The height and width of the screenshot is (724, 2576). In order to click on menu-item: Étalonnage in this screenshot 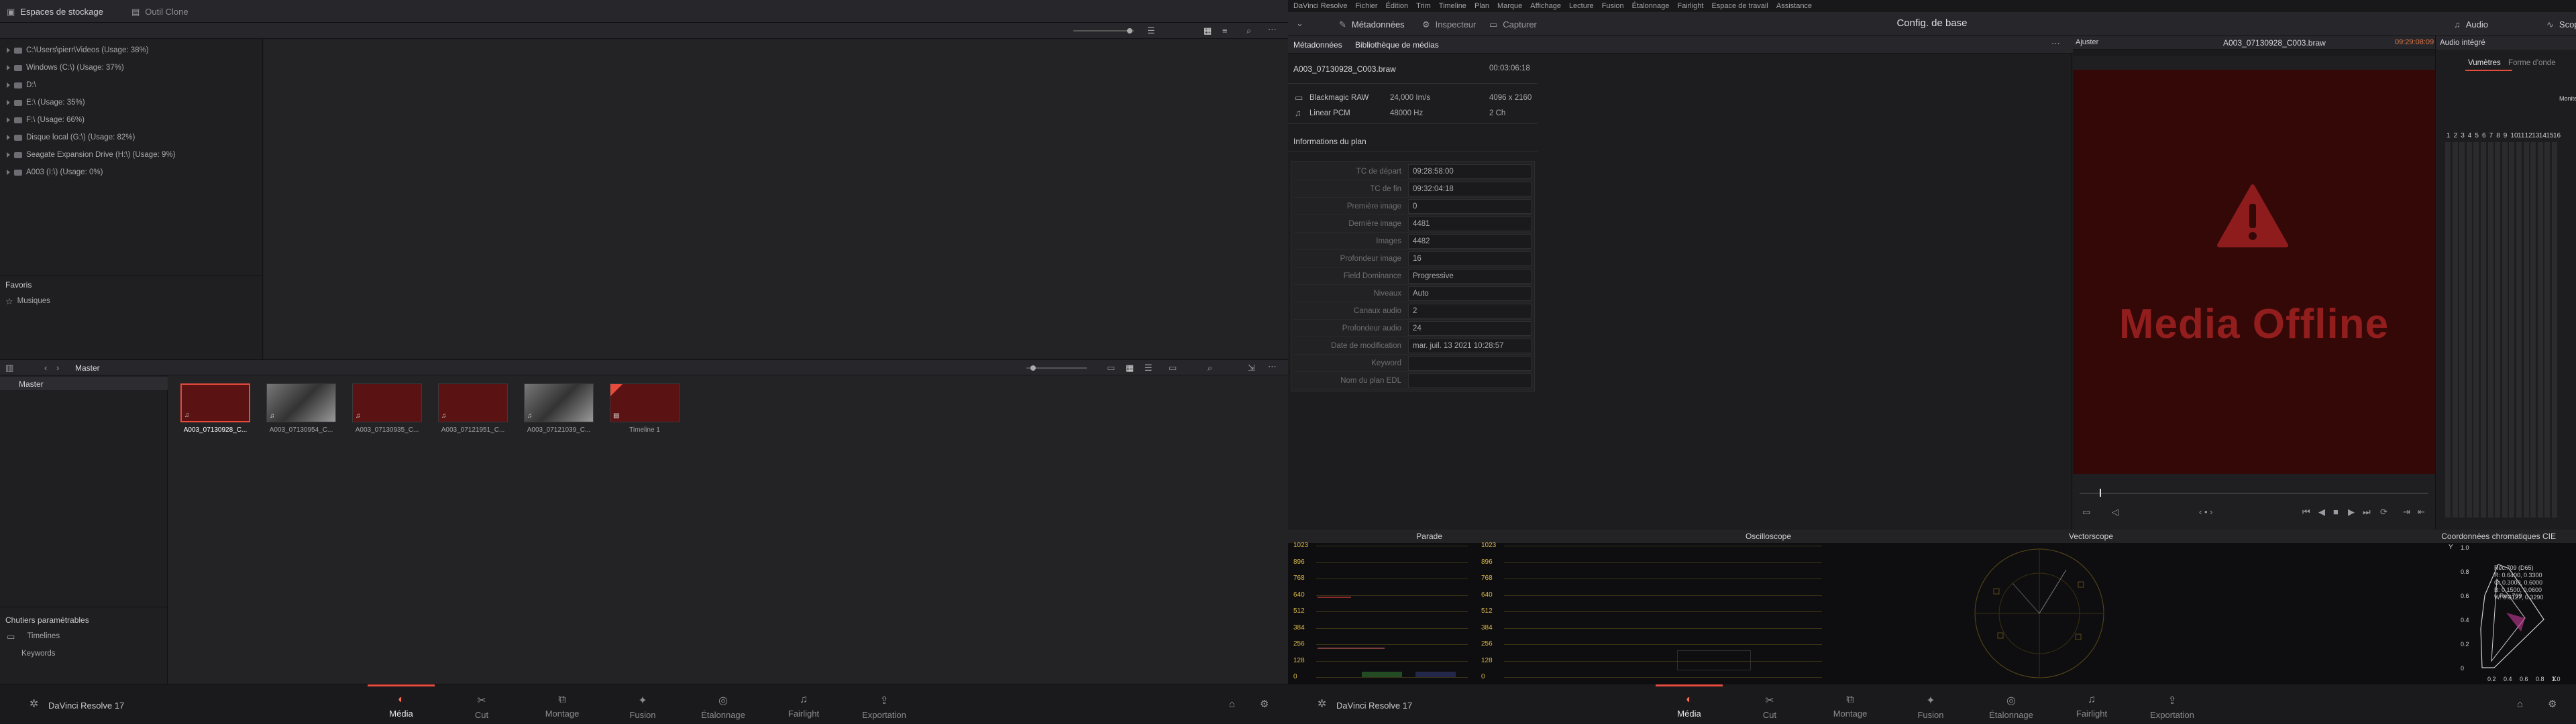, I will do `click(1651, 6)`.